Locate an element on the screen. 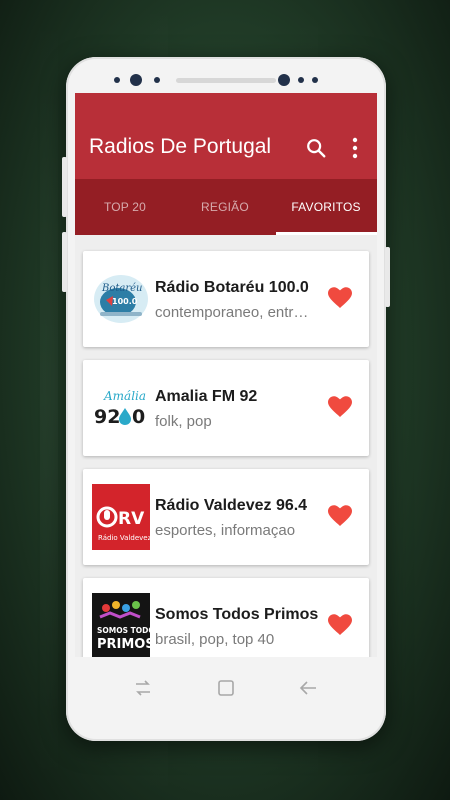 Image resolution: width=450 pixels, height=800 pixels. station-name: Rádio Botaréu 100.0 is located at coordinates (232, 287).